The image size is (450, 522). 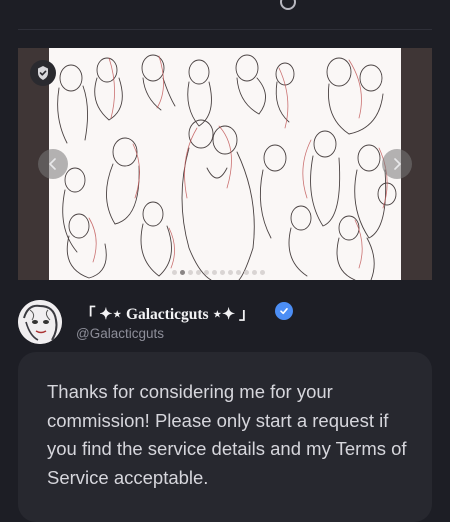 What do you see at coordinates (167, 313) in the screenshot?
I see `display-name: 「 ✦⋆ Galacticguts ⋆✦ 」` at bounding box center [167, 313].